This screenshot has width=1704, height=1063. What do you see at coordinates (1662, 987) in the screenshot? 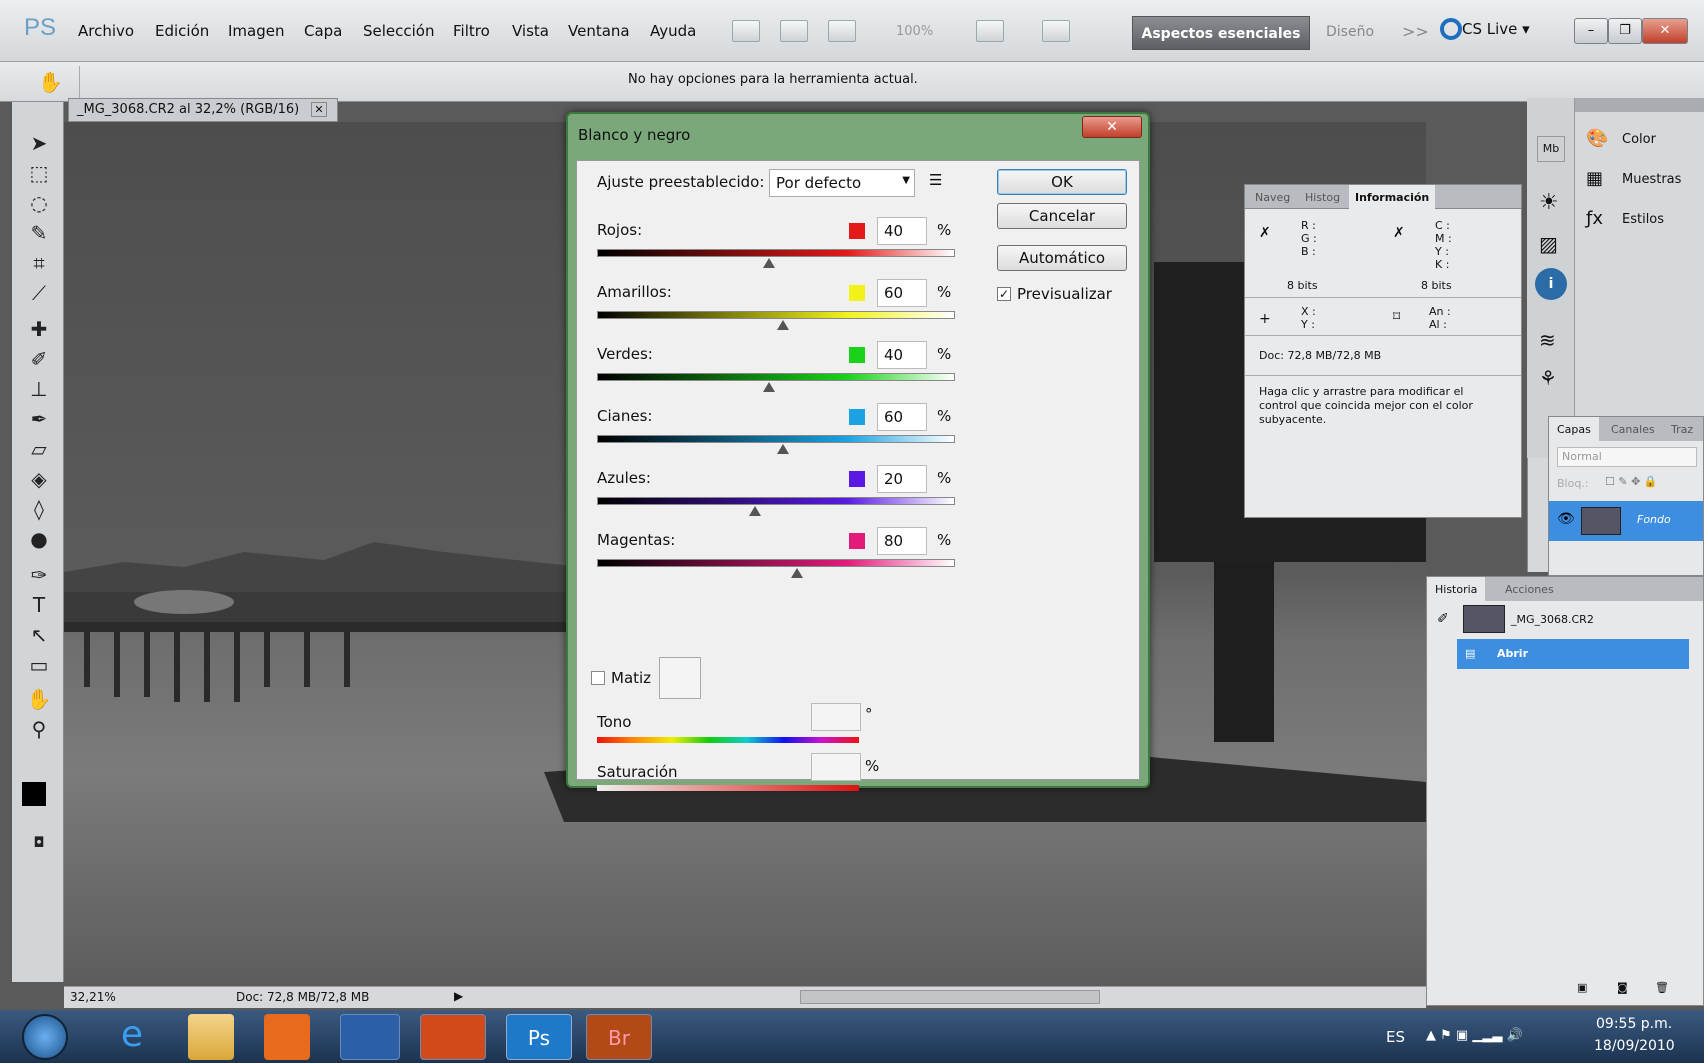
I see `trash-icon: 🗑` at bounding box center [1662, 987].